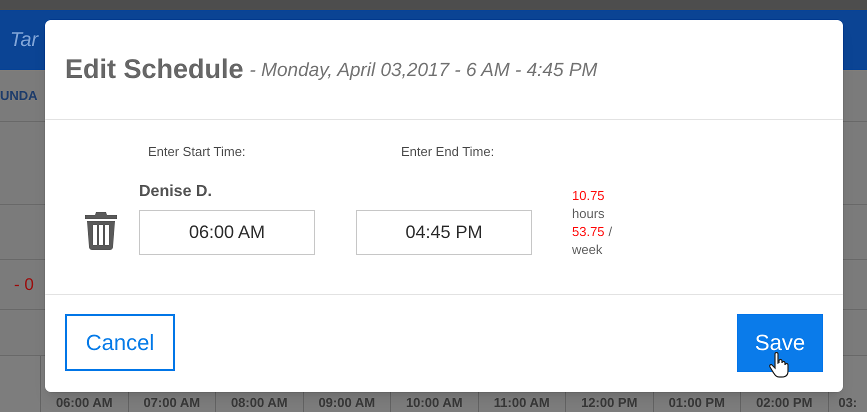  Describe the element at coordinates (259, 403) in the screenshot. I see `time-slot-label: 08:00 AM` at that location.